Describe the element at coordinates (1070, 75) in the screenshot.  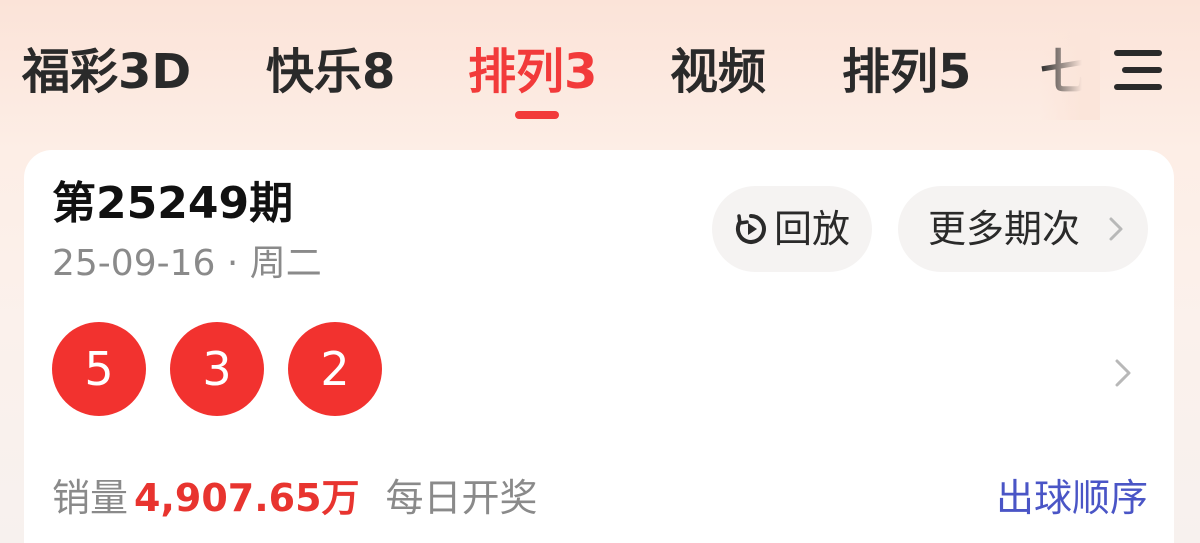
I see `tab-overflow-fade` at that location.